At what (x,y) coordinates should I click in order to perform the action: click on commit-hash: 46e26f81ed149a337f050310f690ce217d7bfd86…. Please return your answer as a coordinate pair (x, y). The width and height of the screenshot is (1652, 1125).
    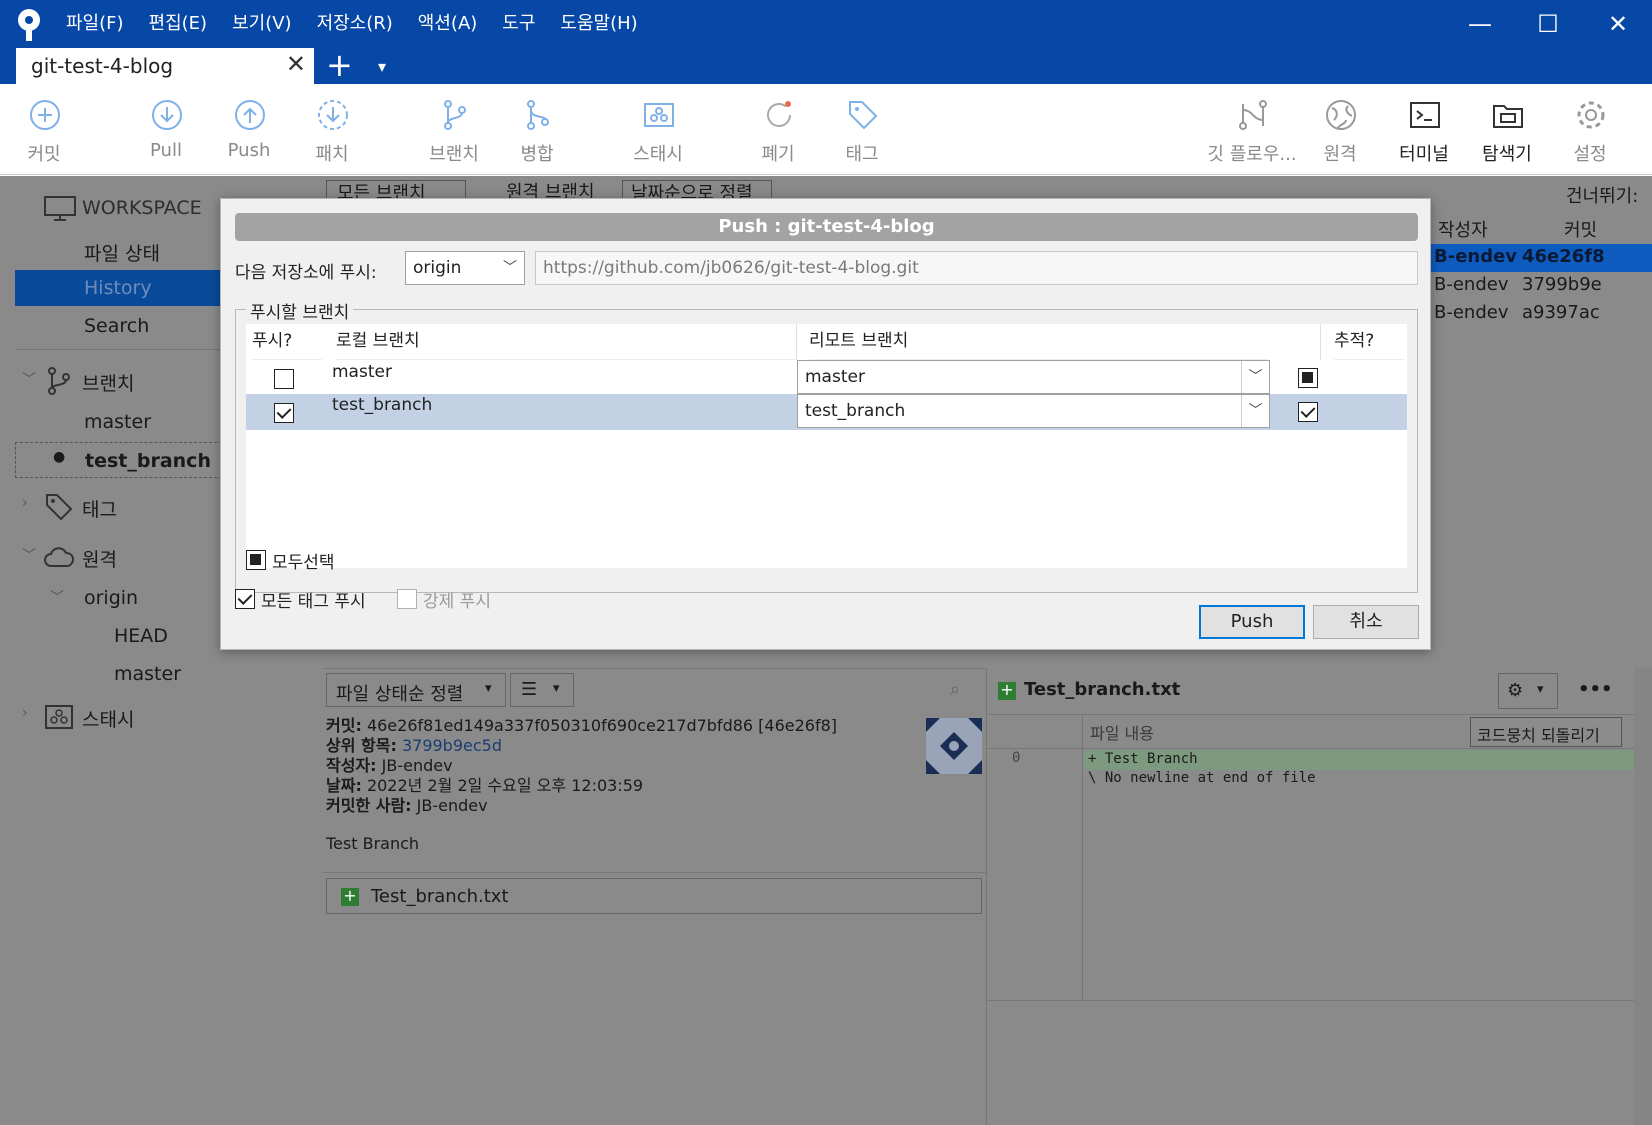
    Looking at the image, I should click on (602, 725).